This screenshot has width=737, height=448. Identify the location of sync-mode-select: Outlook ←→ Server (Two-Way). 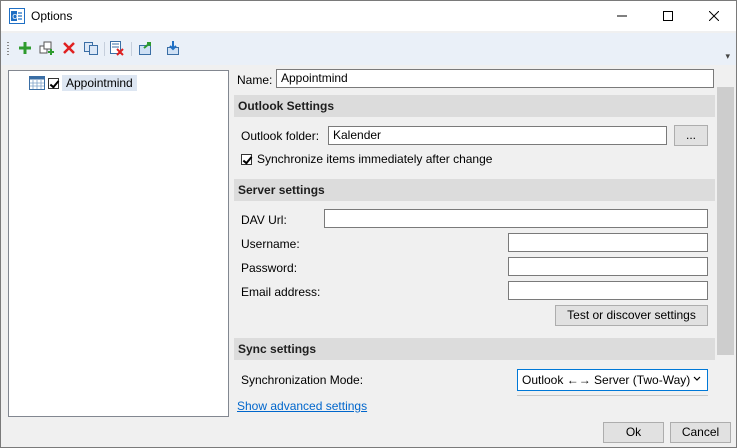
(612, 380).